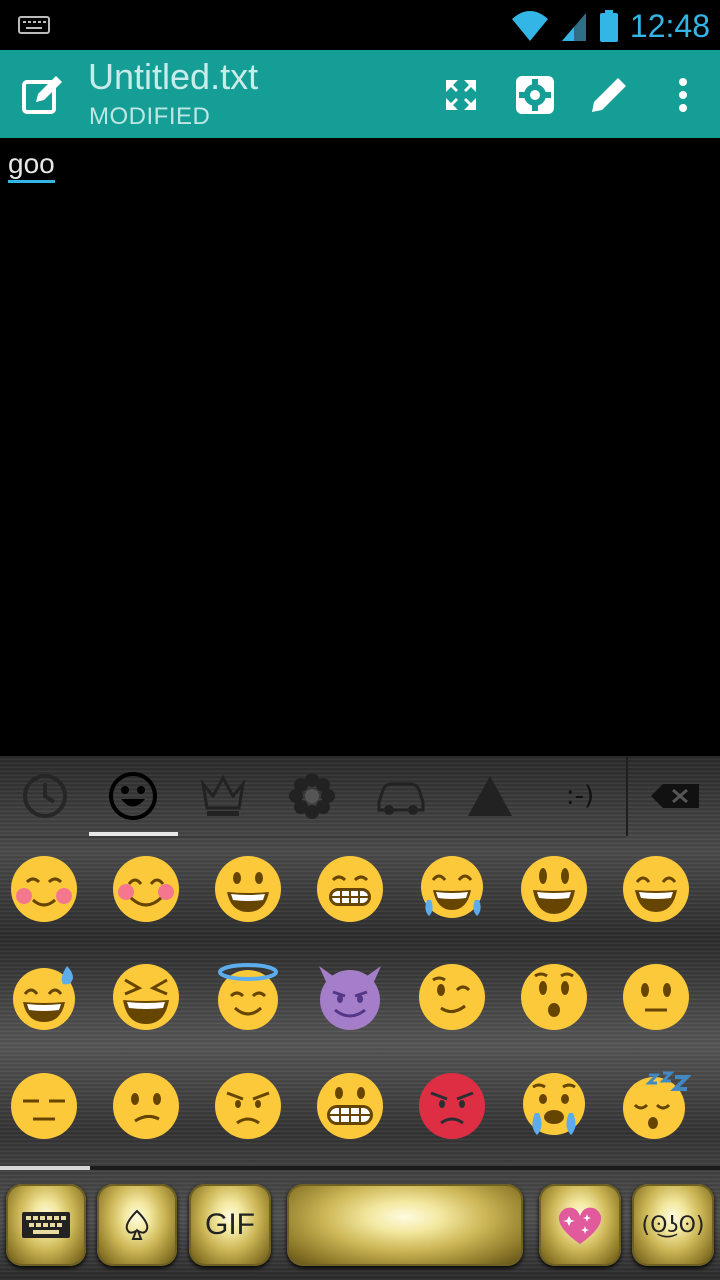 The height and width of the screenshot is (1280, 720). Describe the element at coordinates (360, 797) in the screenshot. I see `emoji-category-bar: :-)` at that location.